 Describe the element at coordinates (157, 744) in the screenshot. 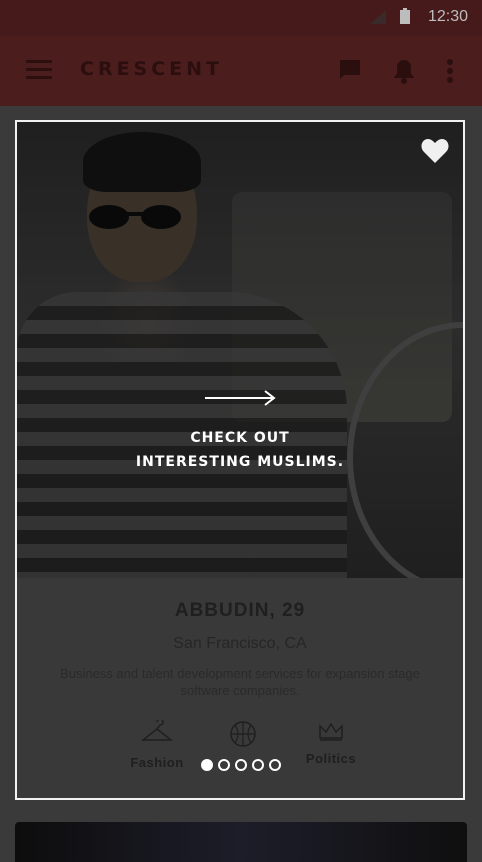

I see `interest-fashion: Fashion` at that location.